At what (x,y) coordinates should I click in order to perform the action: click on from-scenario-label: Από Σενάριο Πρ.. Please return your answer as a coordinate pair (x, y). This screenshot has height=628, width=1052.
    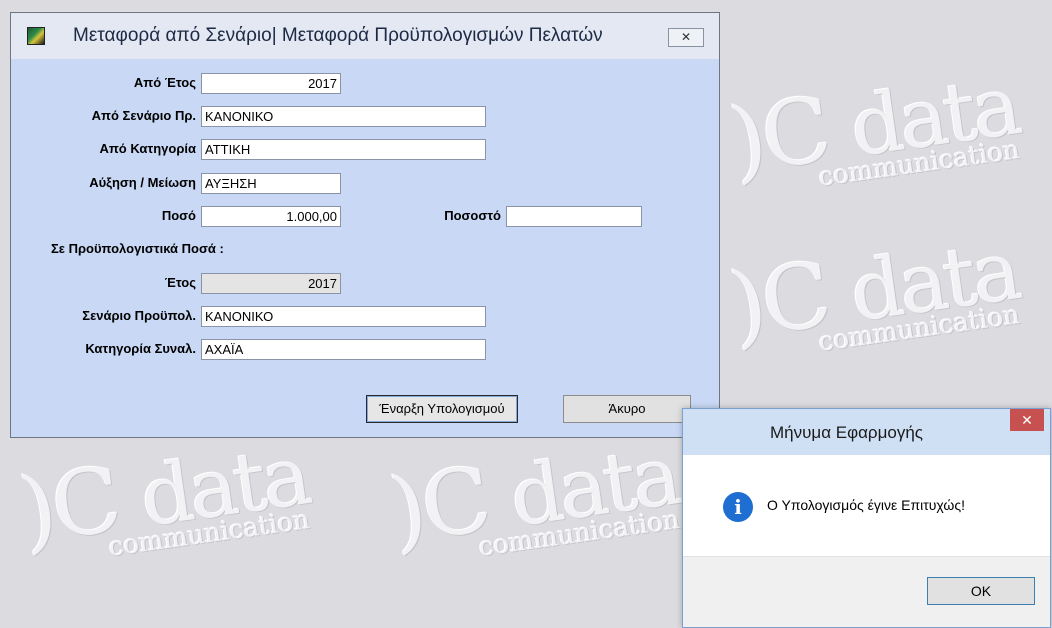
    Looking at the image, I should click on (143, 115).